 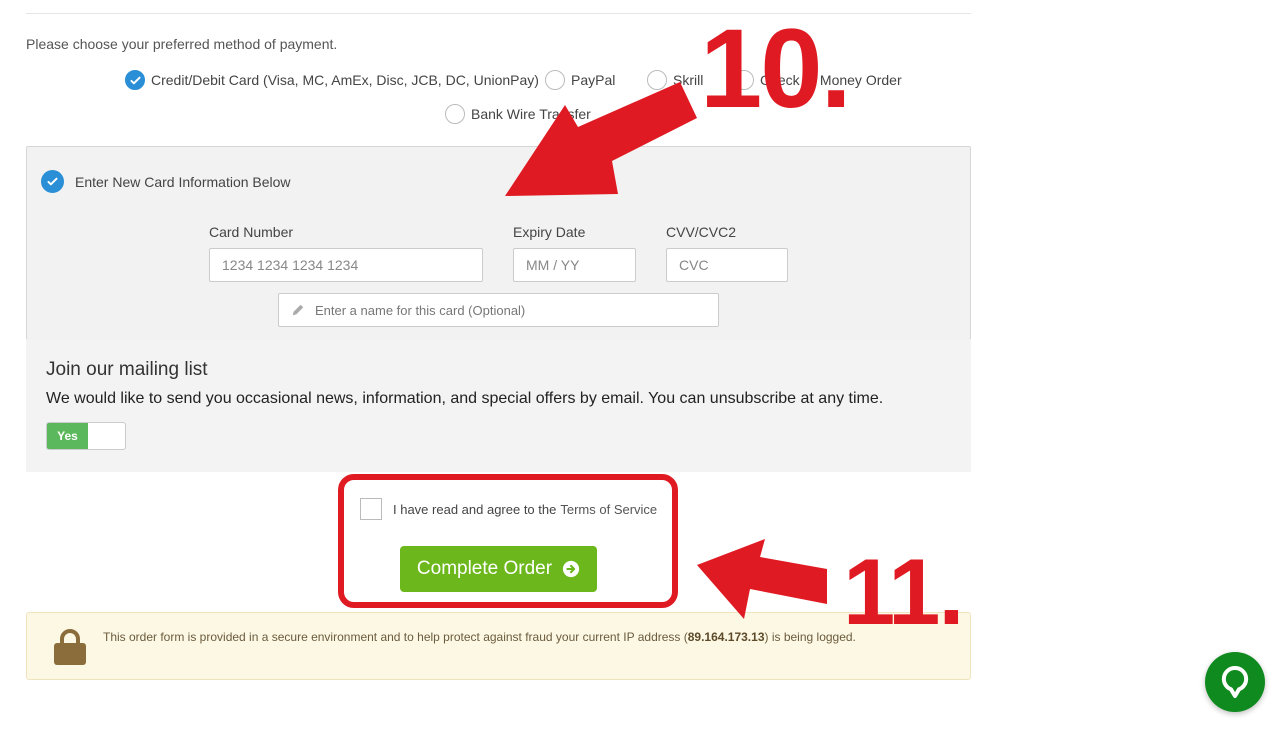 What do you see at coordinates (346, 265) in the screenshot?
I see `card-number-input: 1234 1234 1234 1234` at bounding box center [346, 265].